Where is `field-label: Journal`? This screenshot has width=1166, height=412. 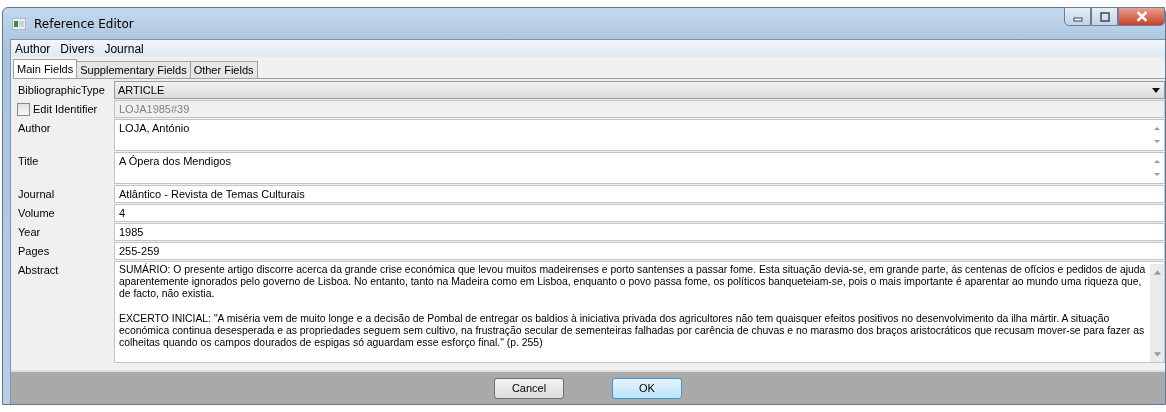
field-label: Journal is located at coordinates (36, 194).